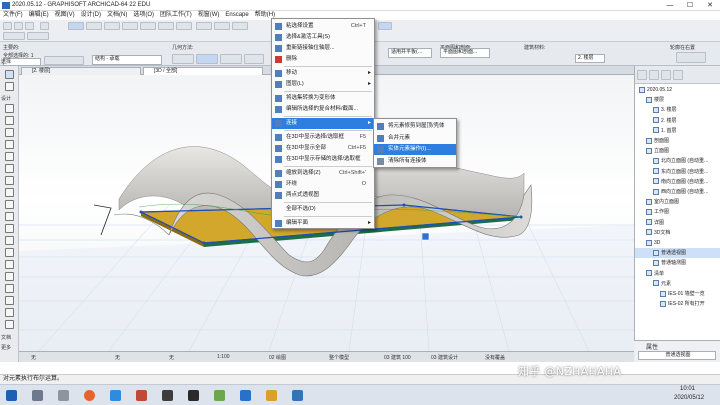 Image resolution: width=720 pixels, height=405 pixels. I want to click on navigator-item: IES-01 墙壁一览, so click(677, 294).